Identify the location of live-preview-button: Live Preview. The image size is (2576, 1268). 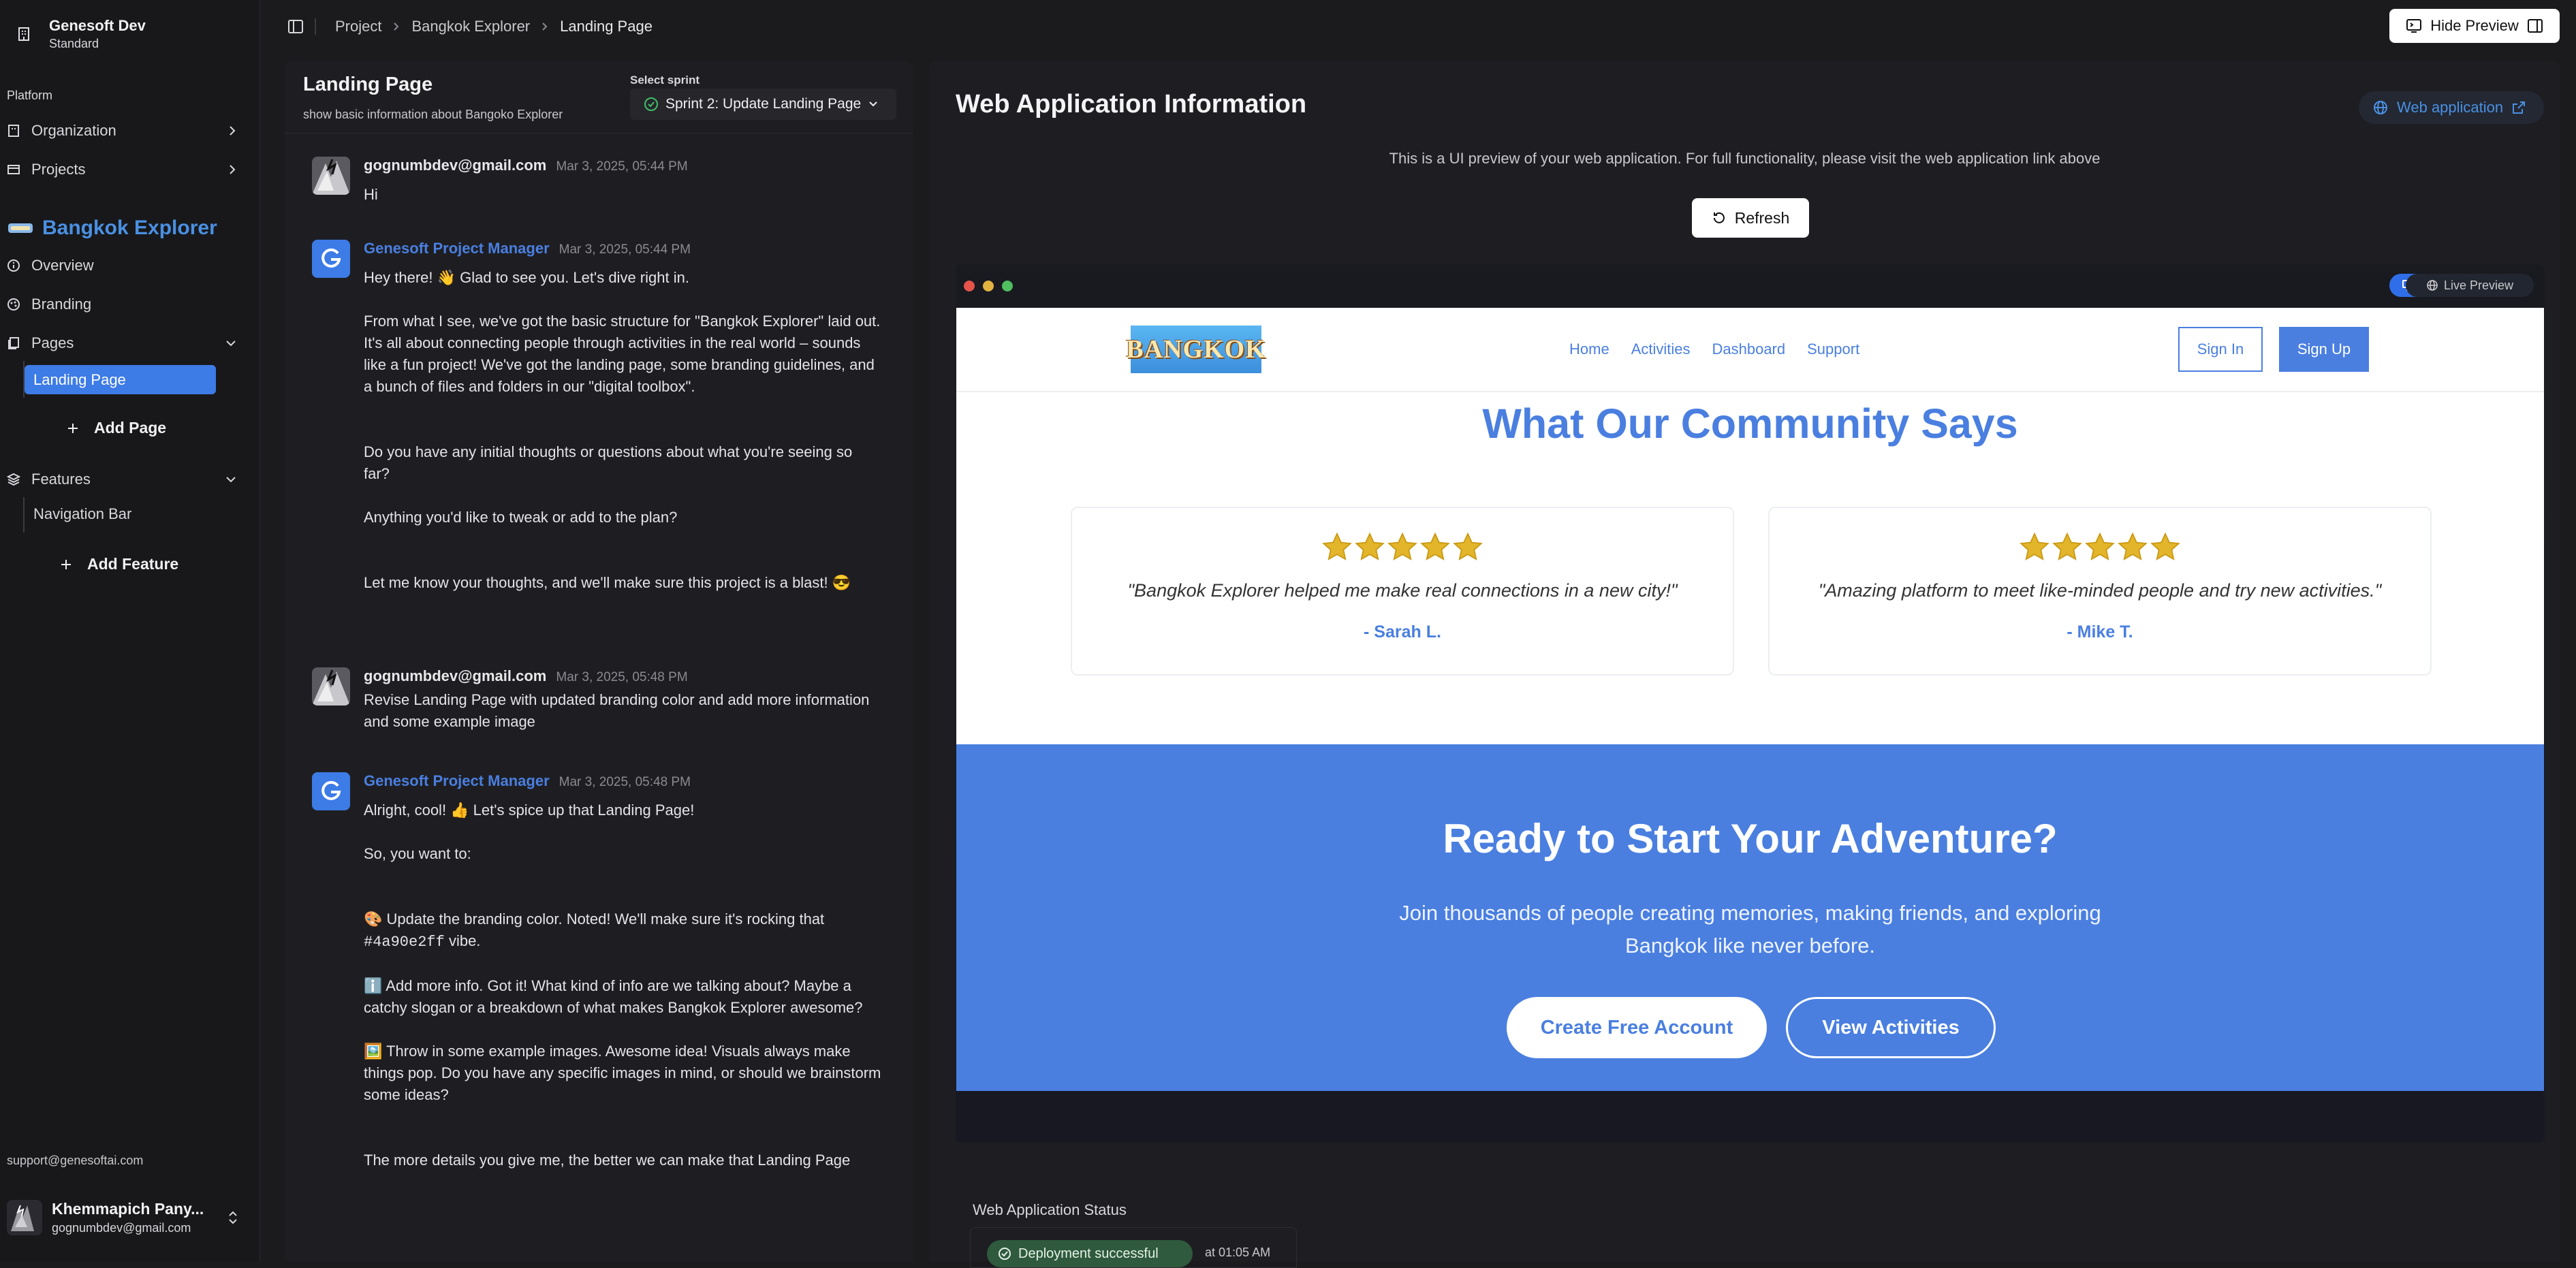
(2470, 285).